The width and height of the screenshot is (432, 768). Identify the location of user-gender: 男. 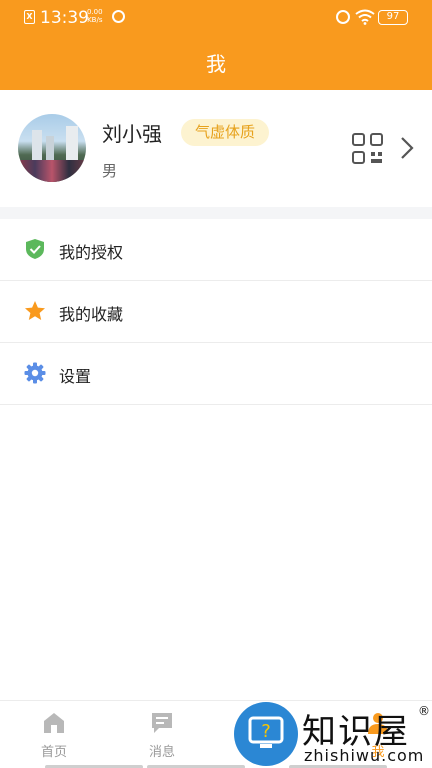
(110, 171).